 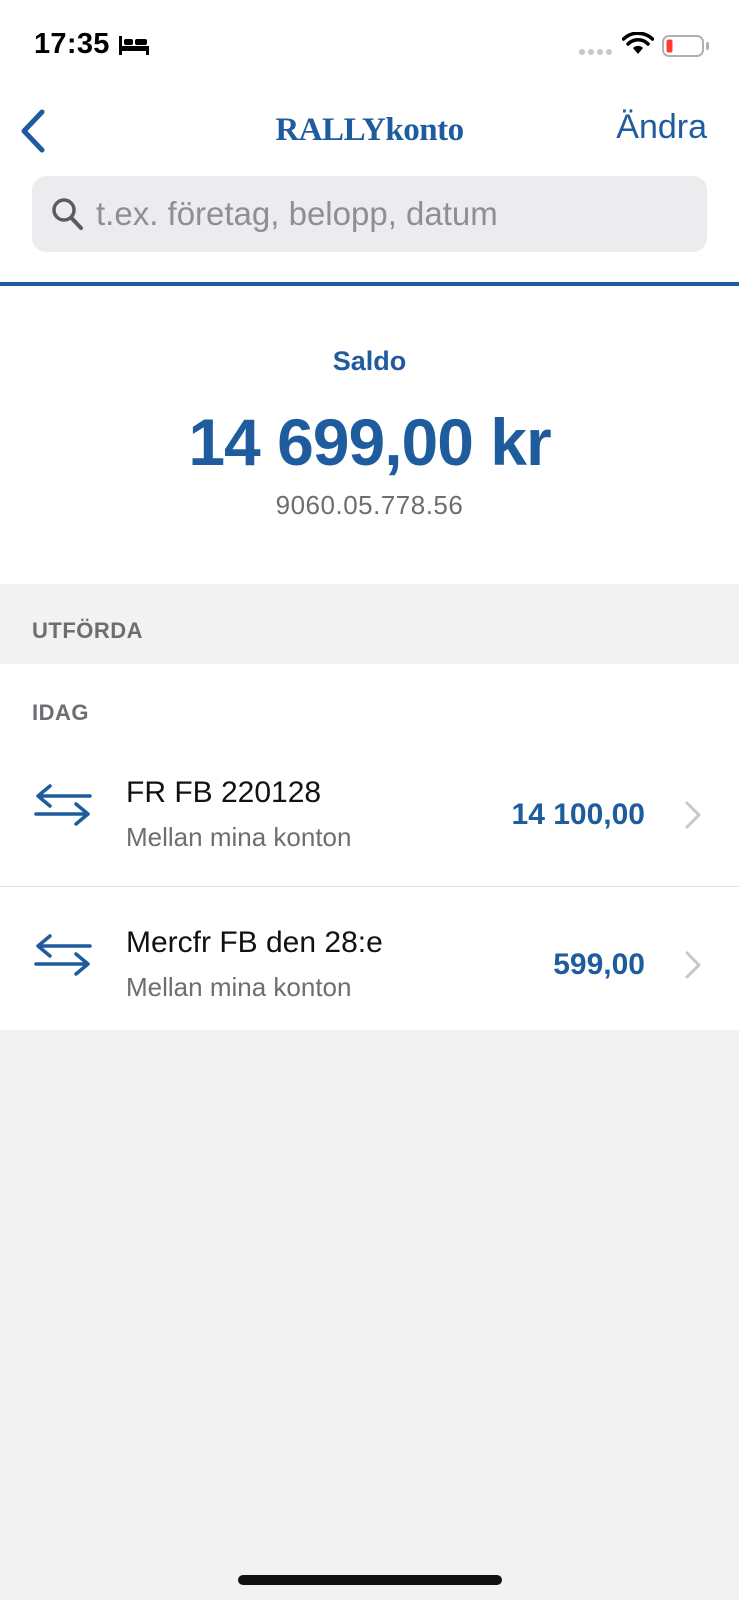 I want to click on brand-title-bold: RALLY, so click(x=330, y=130).